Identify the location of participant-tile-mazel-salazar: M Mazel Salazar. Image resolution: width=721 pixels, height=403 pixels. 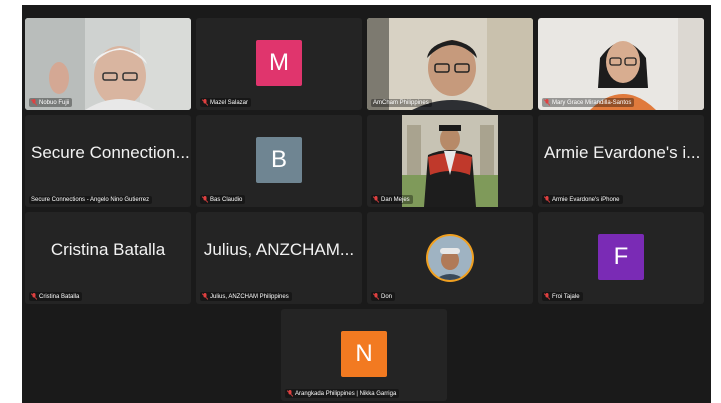
(279, 64).